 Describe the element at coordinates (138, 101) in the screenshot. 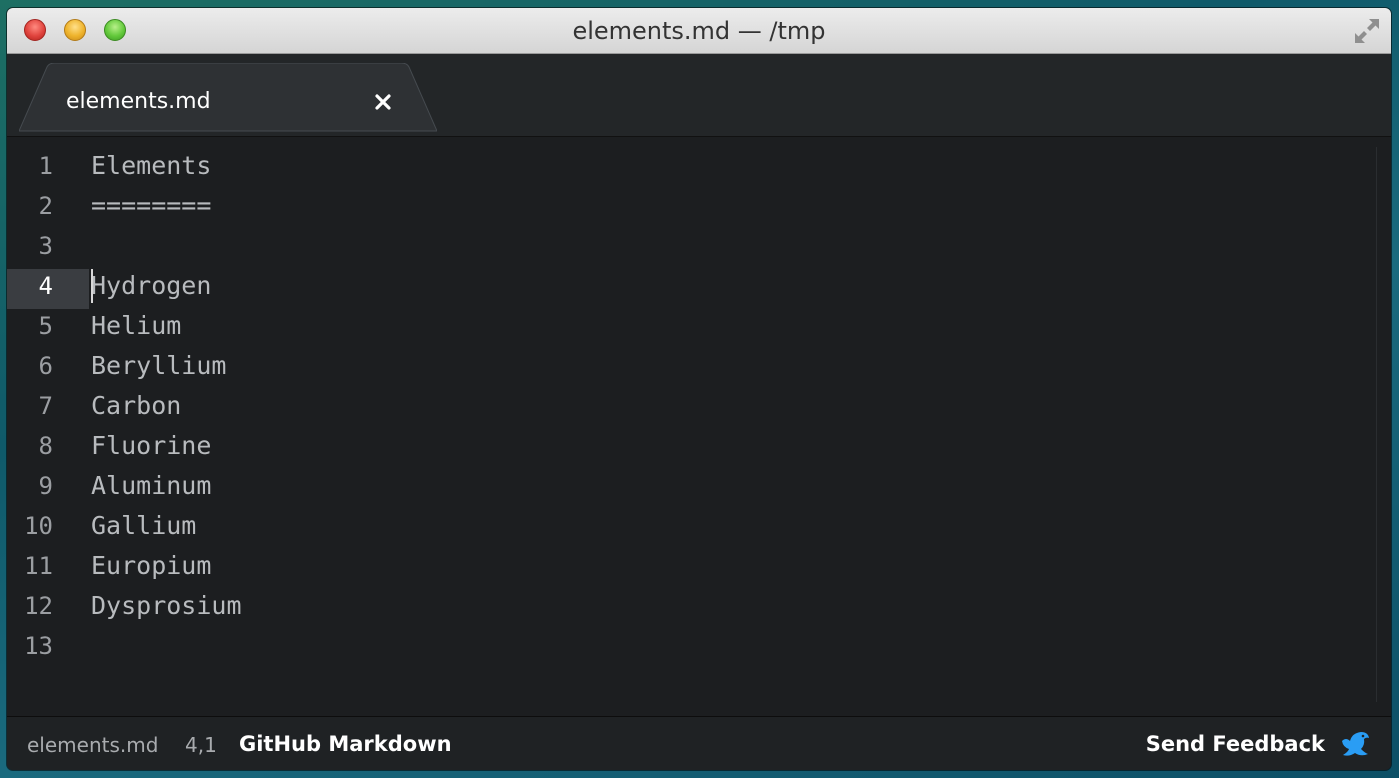

I see `tab-label: elements.md` at that location.